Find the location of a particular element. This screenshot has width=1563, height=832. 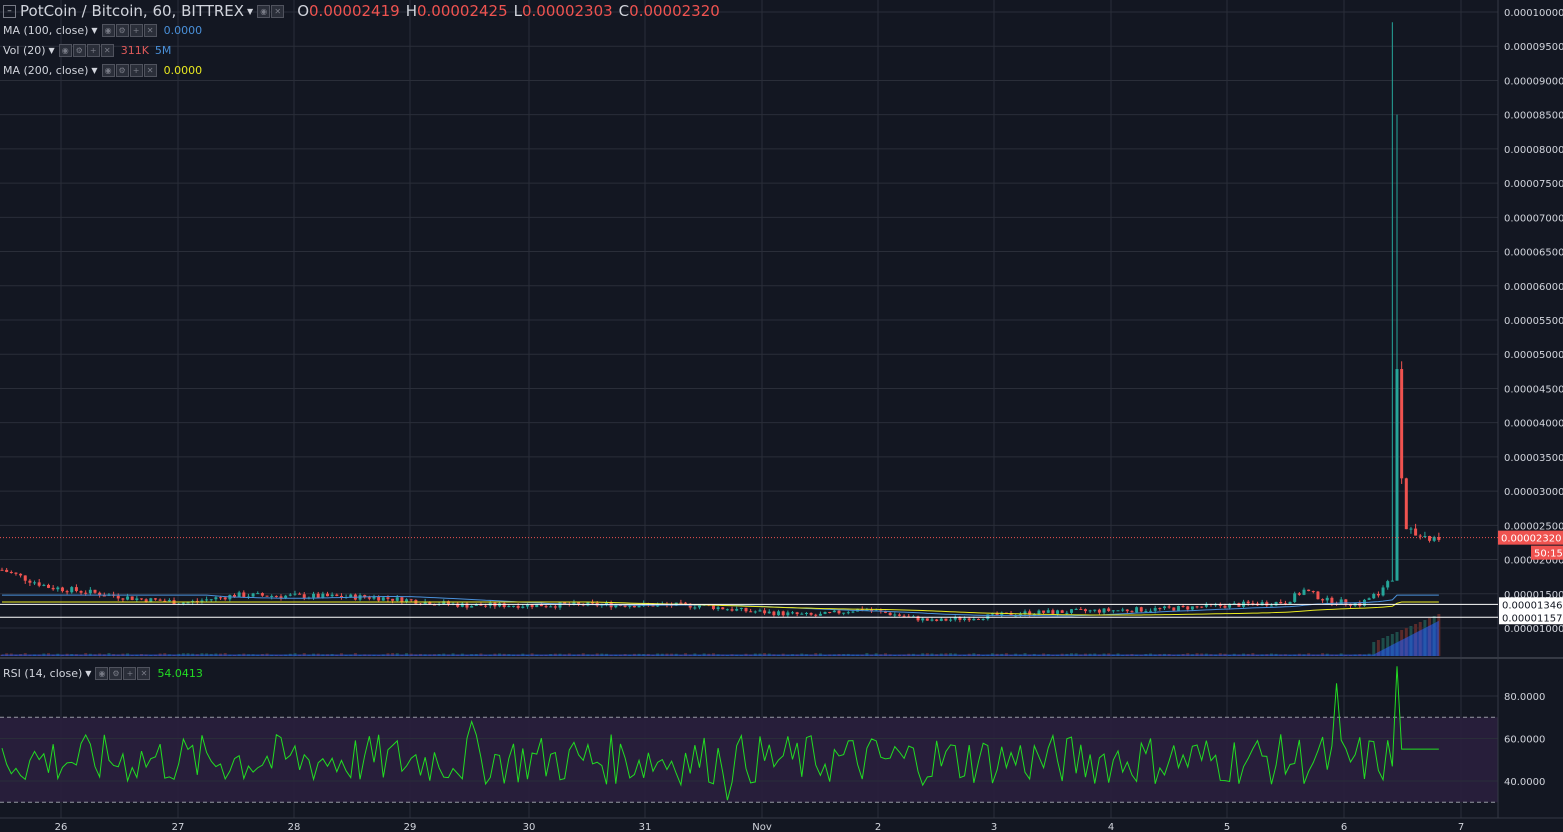

time-tick-label: 3 is located at coordinates (994, 827).